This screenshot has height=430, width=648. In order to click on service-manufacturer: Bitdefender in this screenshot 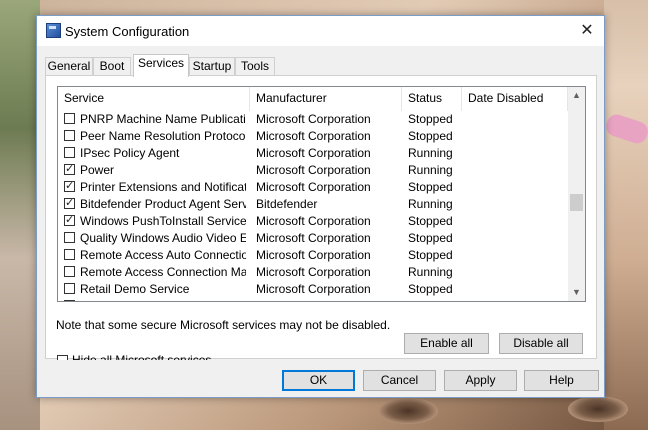, I will do `click(287, 204)`.